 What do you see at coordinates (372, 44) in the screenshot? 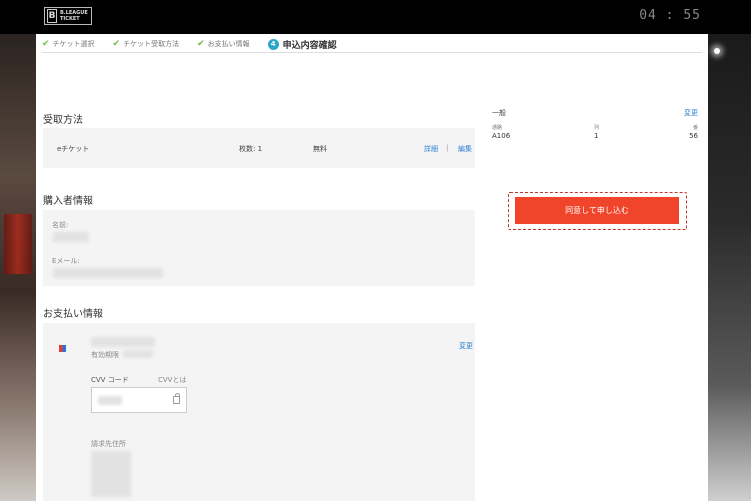
I see `progress-steps: ✔ チケット選択 ✔ チケット受取方法 ✔ お支払い情報 4 申込内容確認` at bounding box center [372, 44].